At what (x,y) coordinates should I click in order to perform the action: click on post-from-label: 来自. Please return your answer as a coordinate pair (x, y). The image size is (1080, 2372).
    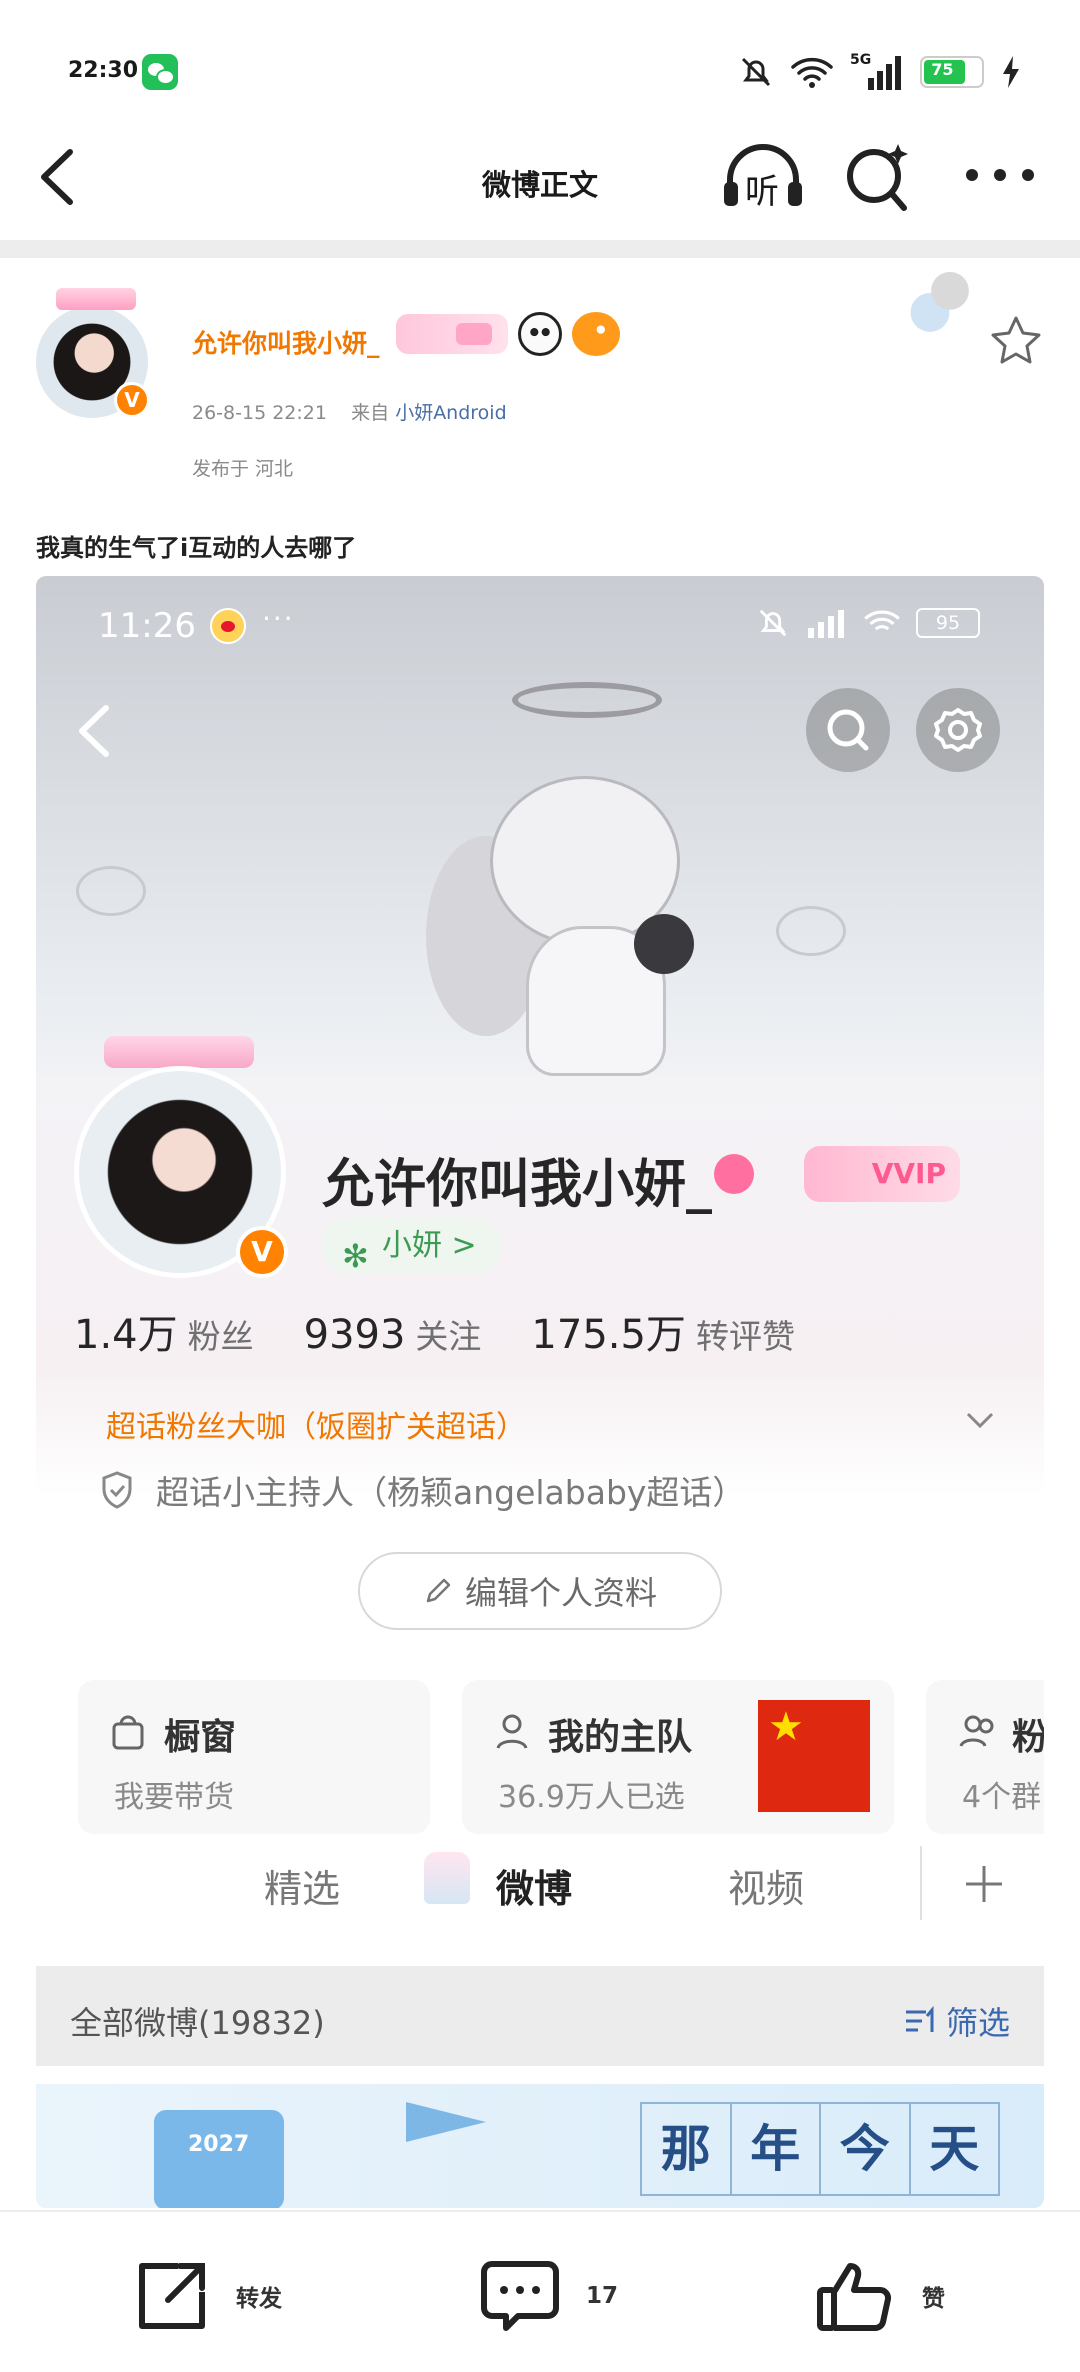
    Looking at the image, I should click on (370, 413).